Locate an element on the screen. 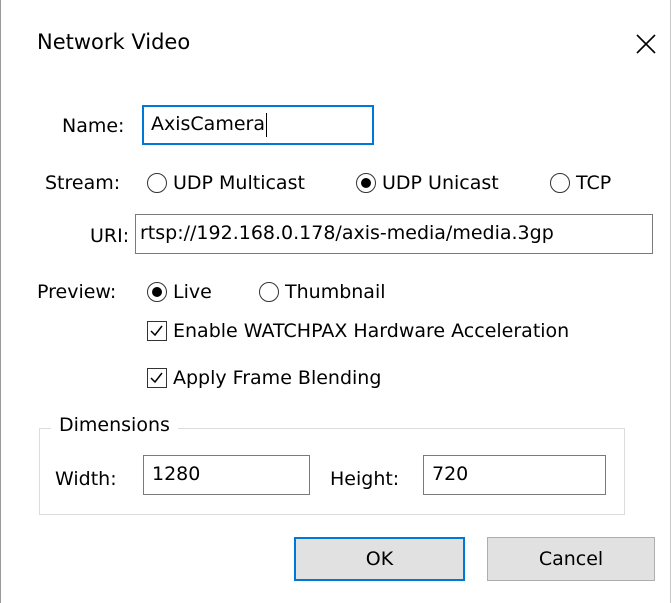 The image size is (672, 603). stream-option-label: UDP Unicast is located at coordinates (440, 183).